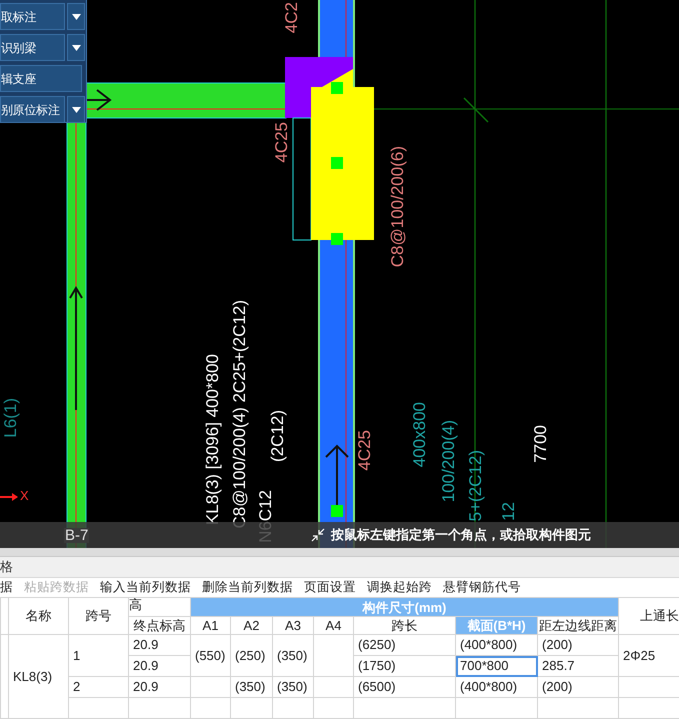  Describe the element at coordinates (32, 16) in the screenshot. I see `menu-button: 取标注` at that location.